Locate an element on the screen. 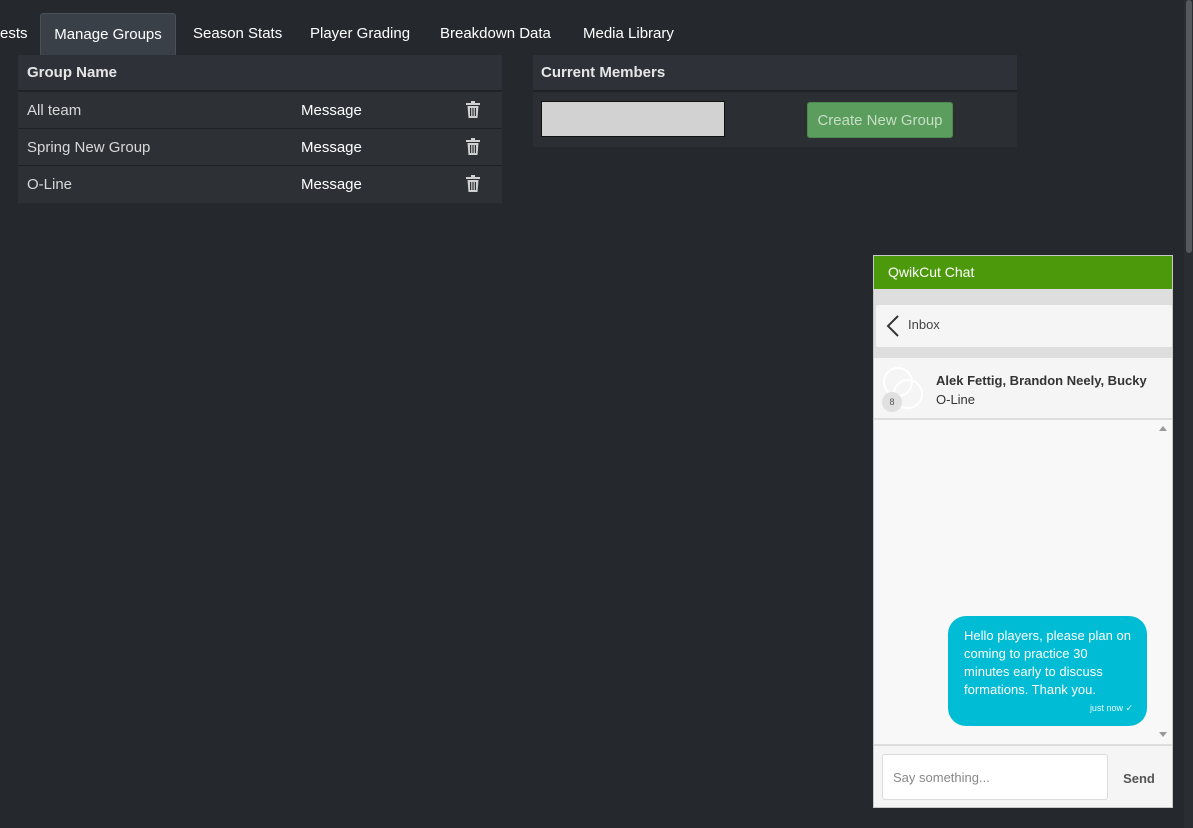 Image resolution: width=1193 pixels, height=828 pixels. page-scrollbar-thumb is located at coordinates (1189, 126).